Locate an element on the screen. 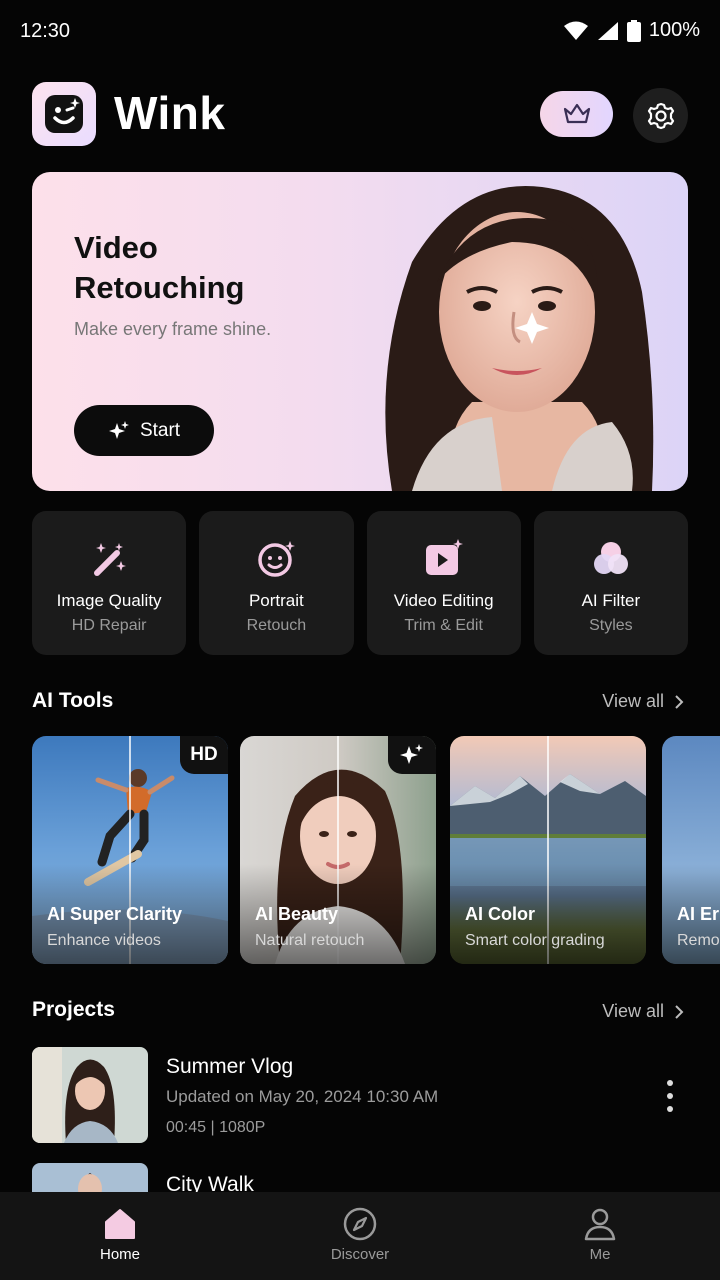 Image resolution: width=720 pixels, height=1280 pixels. wink-logo-icon is located at coordinates (64, 114).